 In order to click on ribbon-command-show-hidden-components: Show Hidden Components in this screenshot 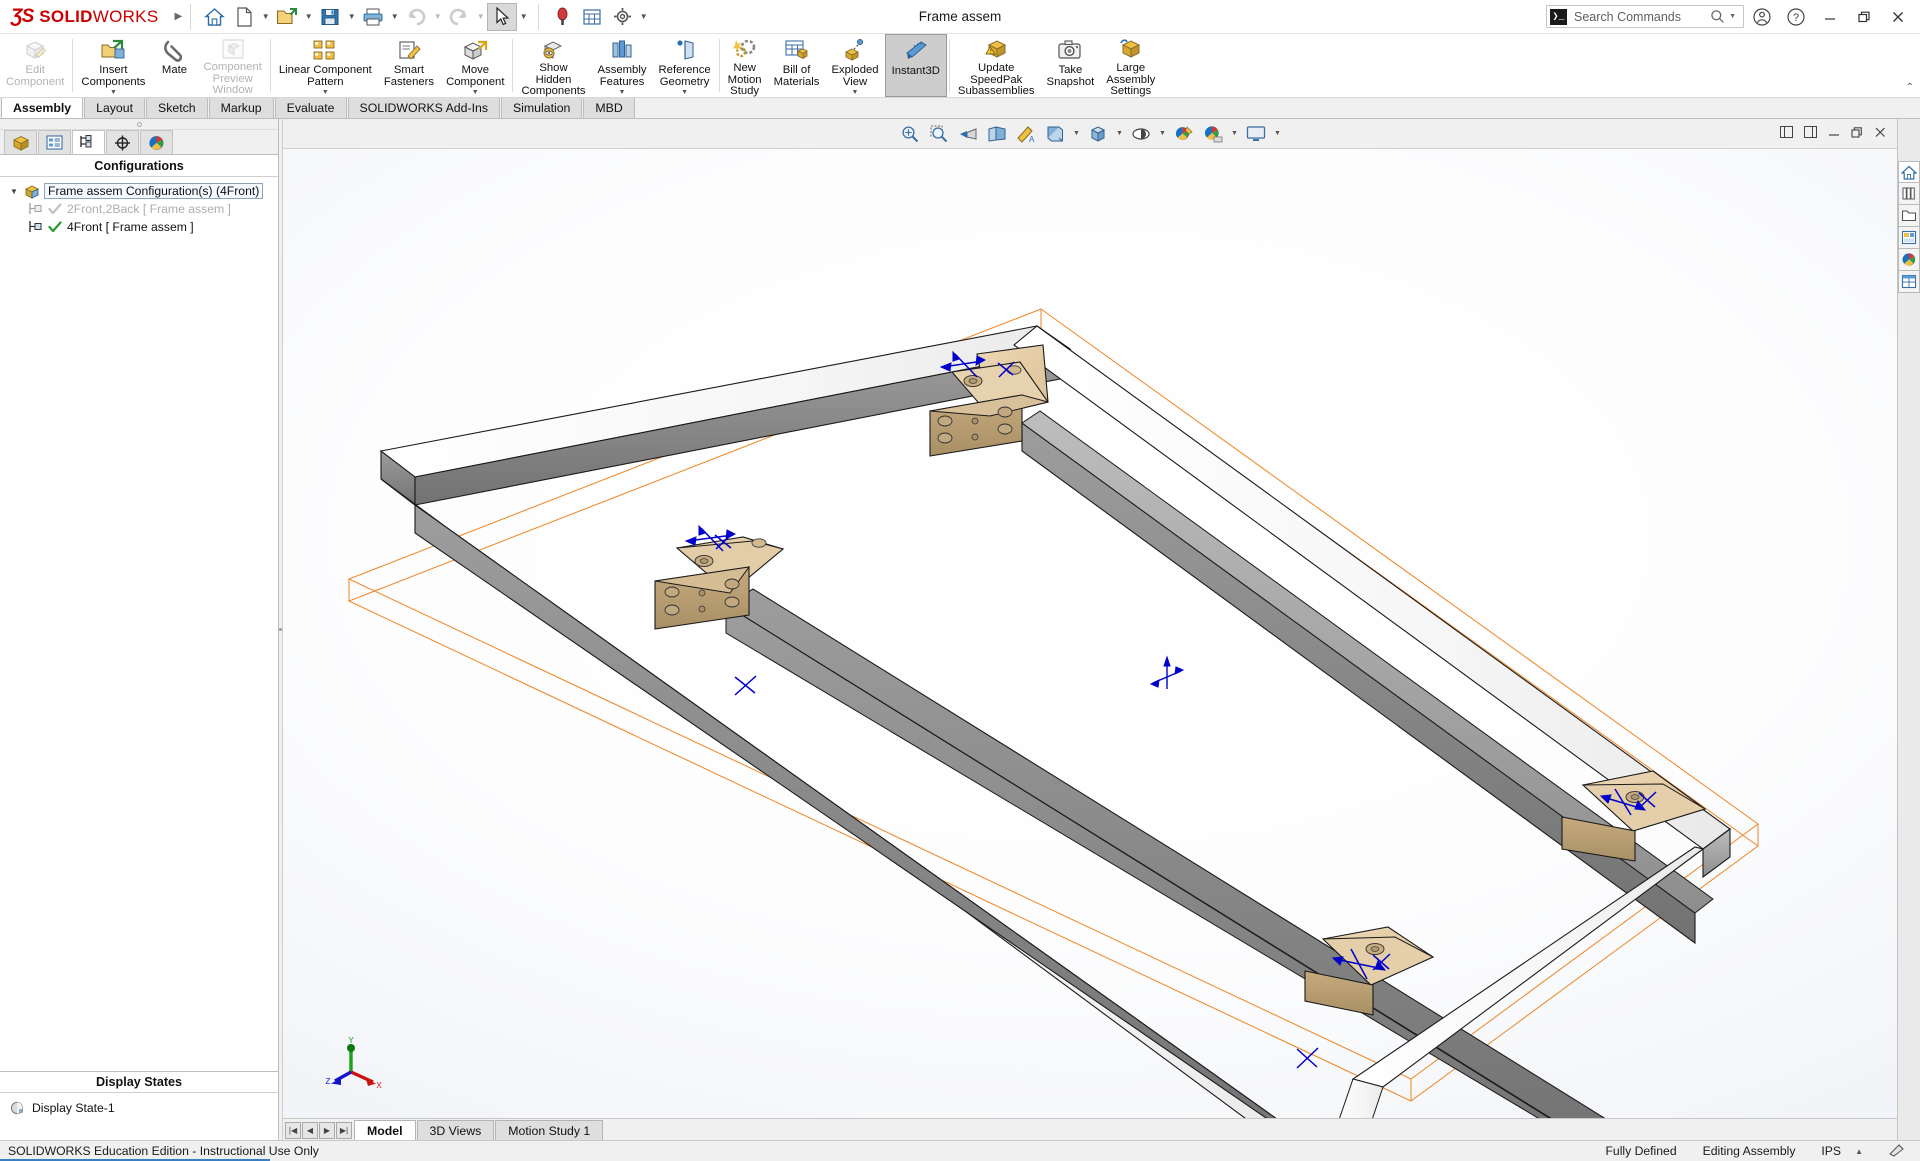, I will do `click(553, 65)`.